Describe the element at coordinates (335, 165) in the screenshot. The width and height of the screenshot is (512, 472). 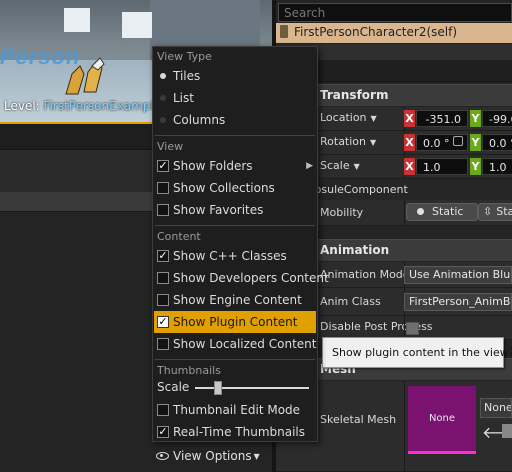
I see `scale-label-text: Scale` at that location.